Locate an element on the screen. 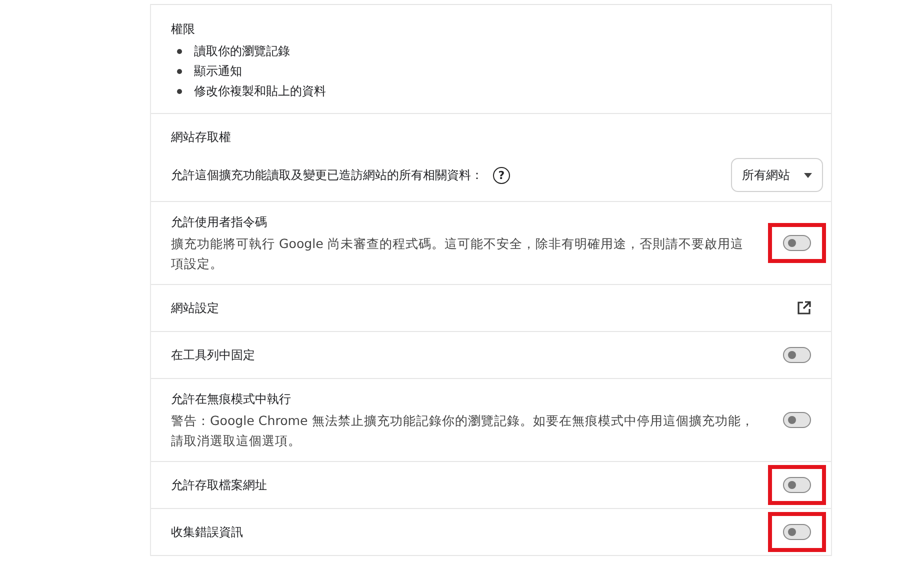 Image resolution: width=914 pixels, height=565 pixels. setting-description: 擴充功能將可執行 Google 尚未審查的程式碼。這可能不安全，除非有明確用途，否則請不要啟用這項設定。 is located at coordinates (457, 254).